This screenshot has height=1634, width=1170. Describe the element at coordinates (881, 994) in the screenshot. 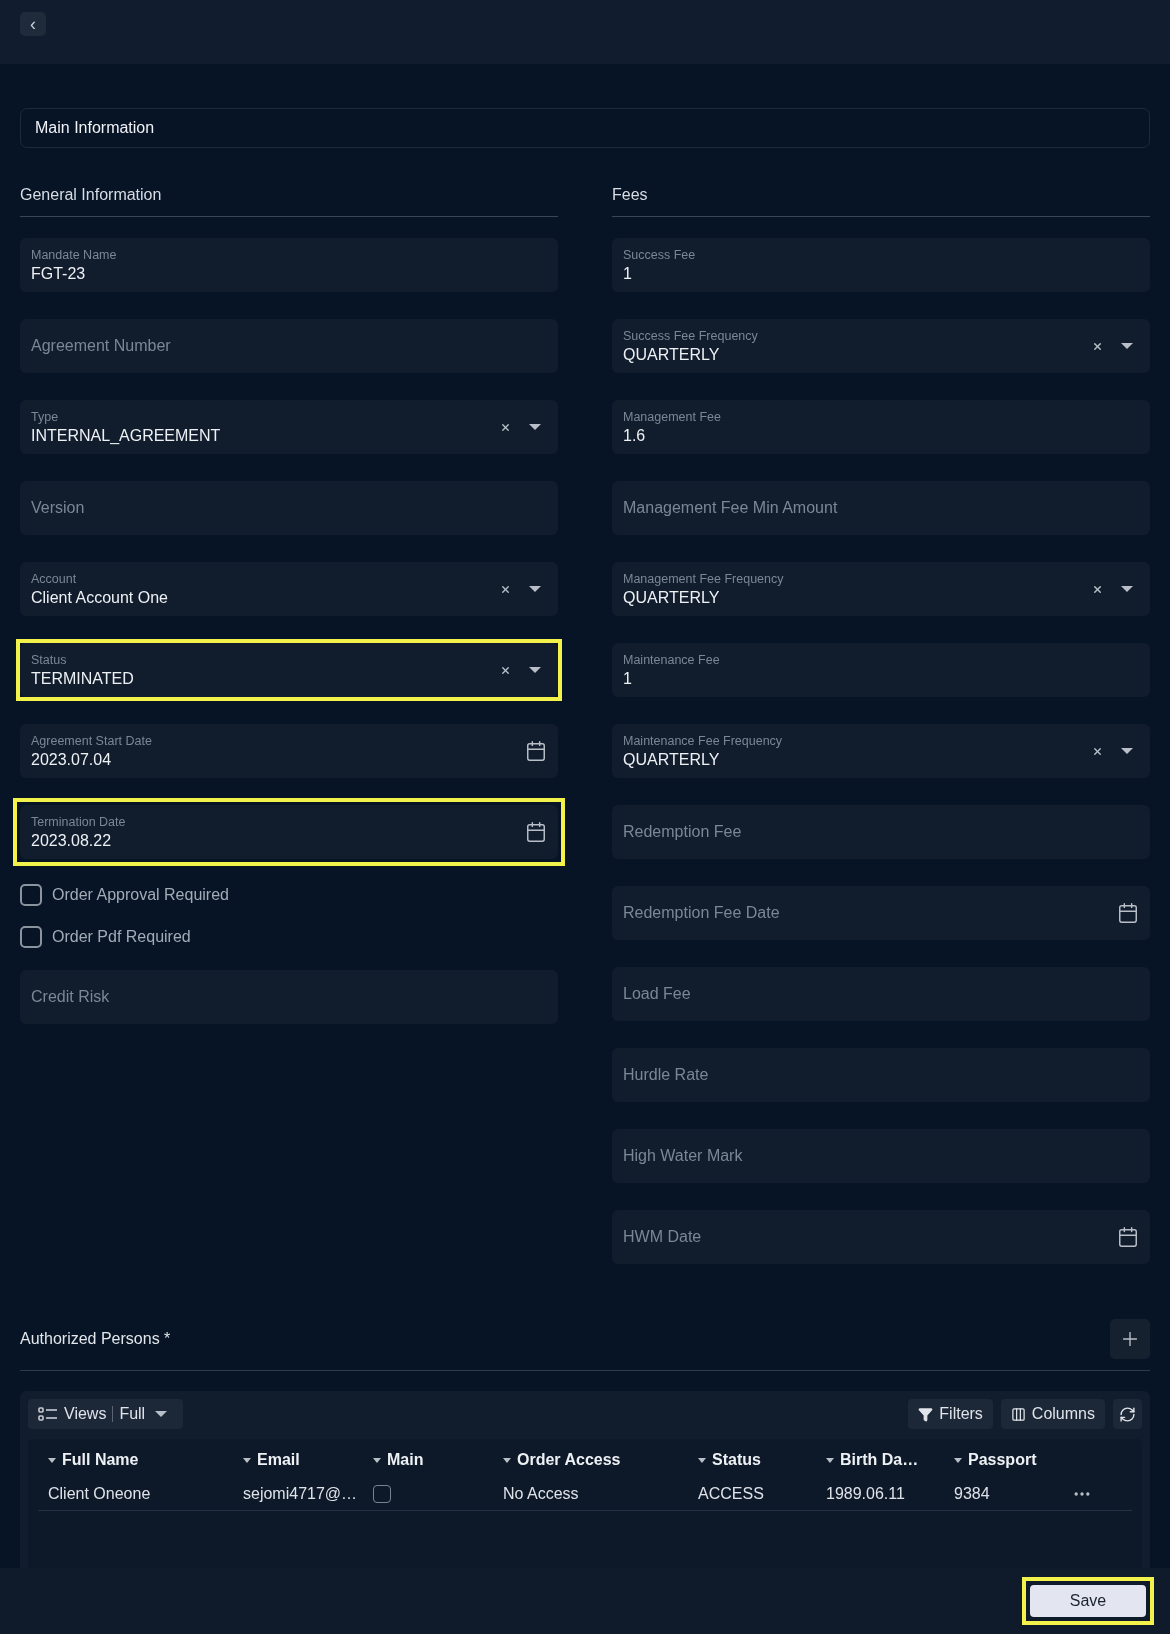

I see `input-field: Load Fee` at that location.